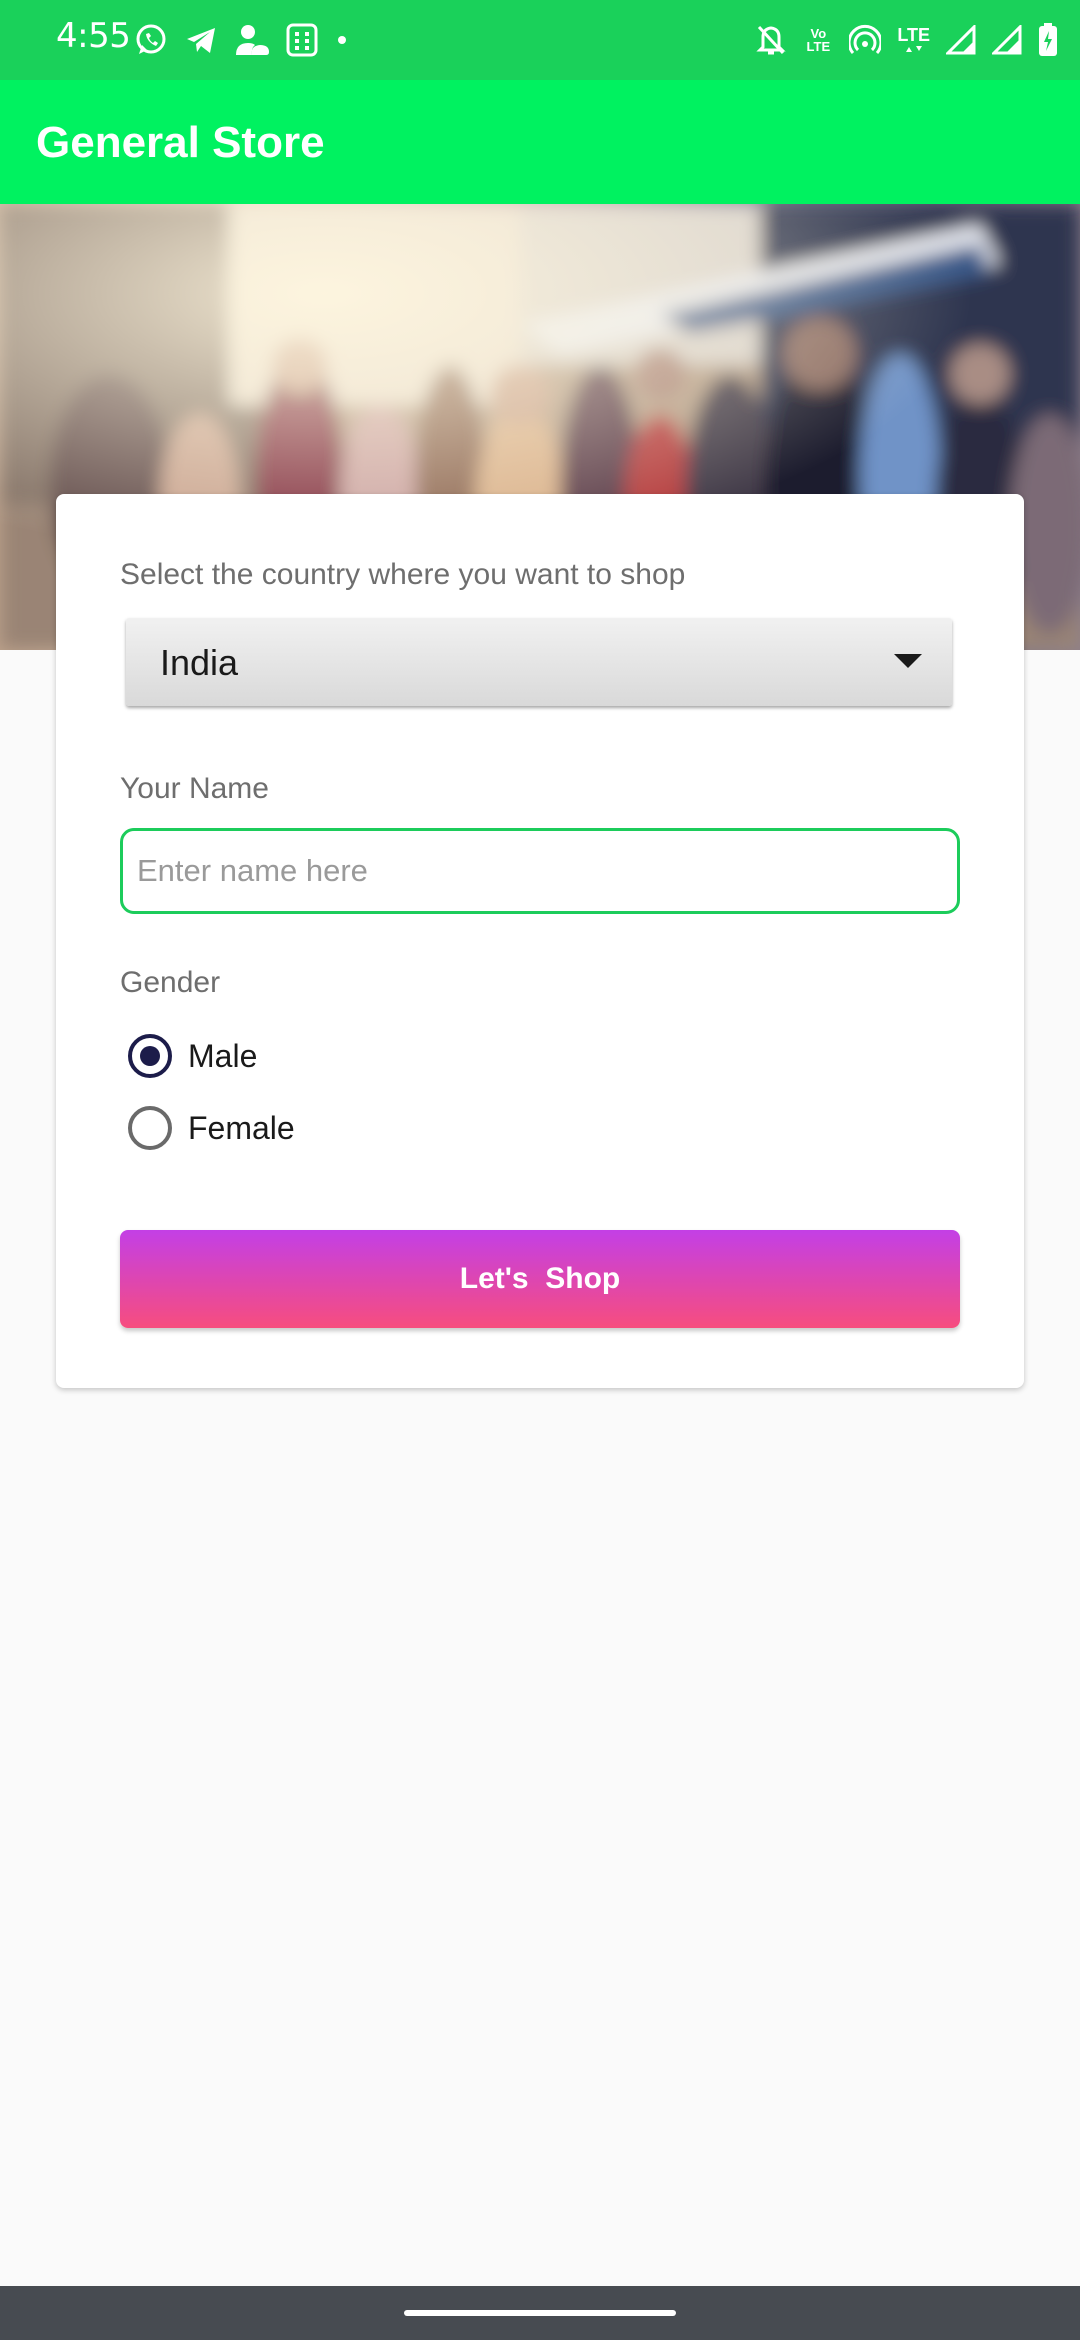 The height and width of the screenshot is (2340, 1080). I want to click on lets-shop-button: Let's Shop, so click(540, 1279).